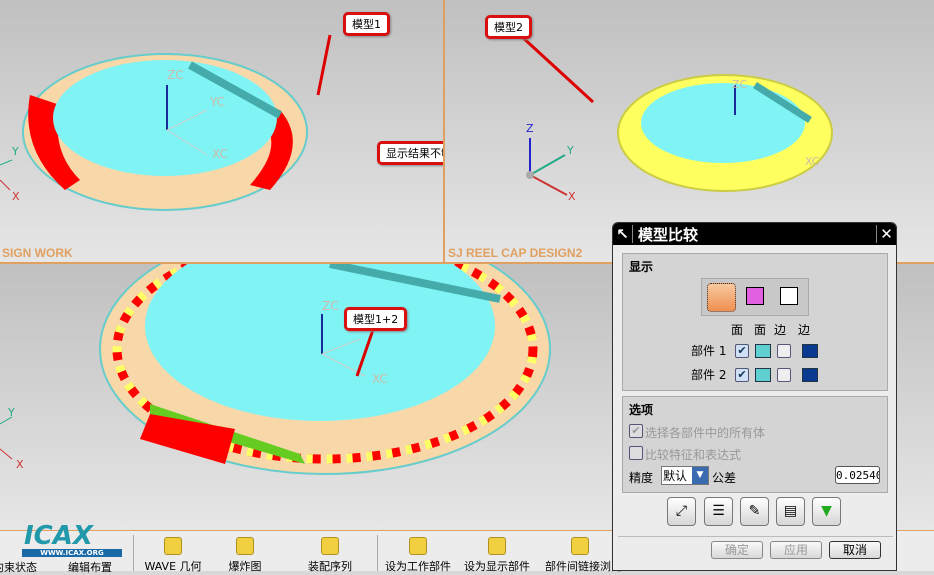 The width and height of the screenshot is (934, 575). Describe the element at coordinates (685, 454) in the screenshot. I see `compare-features-option: 比较特征和表达式` at that location.